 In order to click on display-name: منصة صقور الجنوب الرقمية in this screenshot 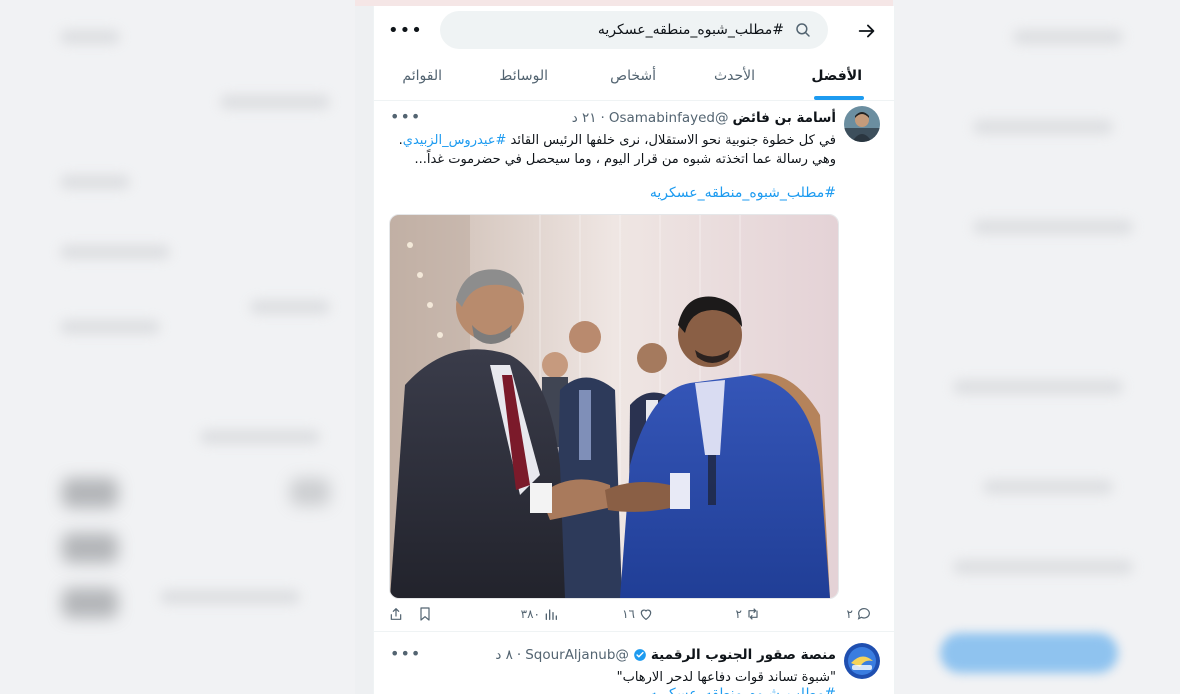, I will do `click(743, 655)`.